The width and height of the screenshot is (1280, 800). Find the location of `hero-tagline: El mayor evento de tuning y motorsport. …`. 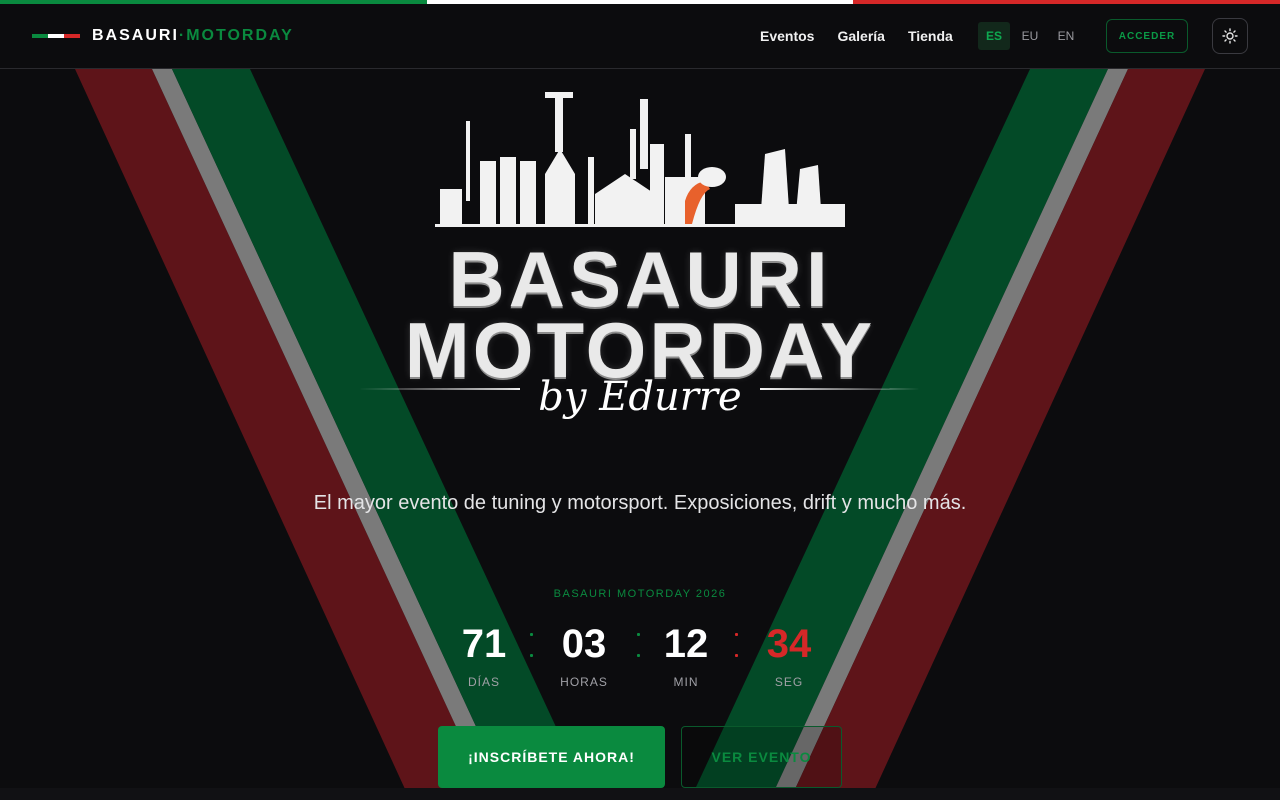

hero-tagline: El mayor evento de tuning y motorsport. … is located at coordinates (640, 503).